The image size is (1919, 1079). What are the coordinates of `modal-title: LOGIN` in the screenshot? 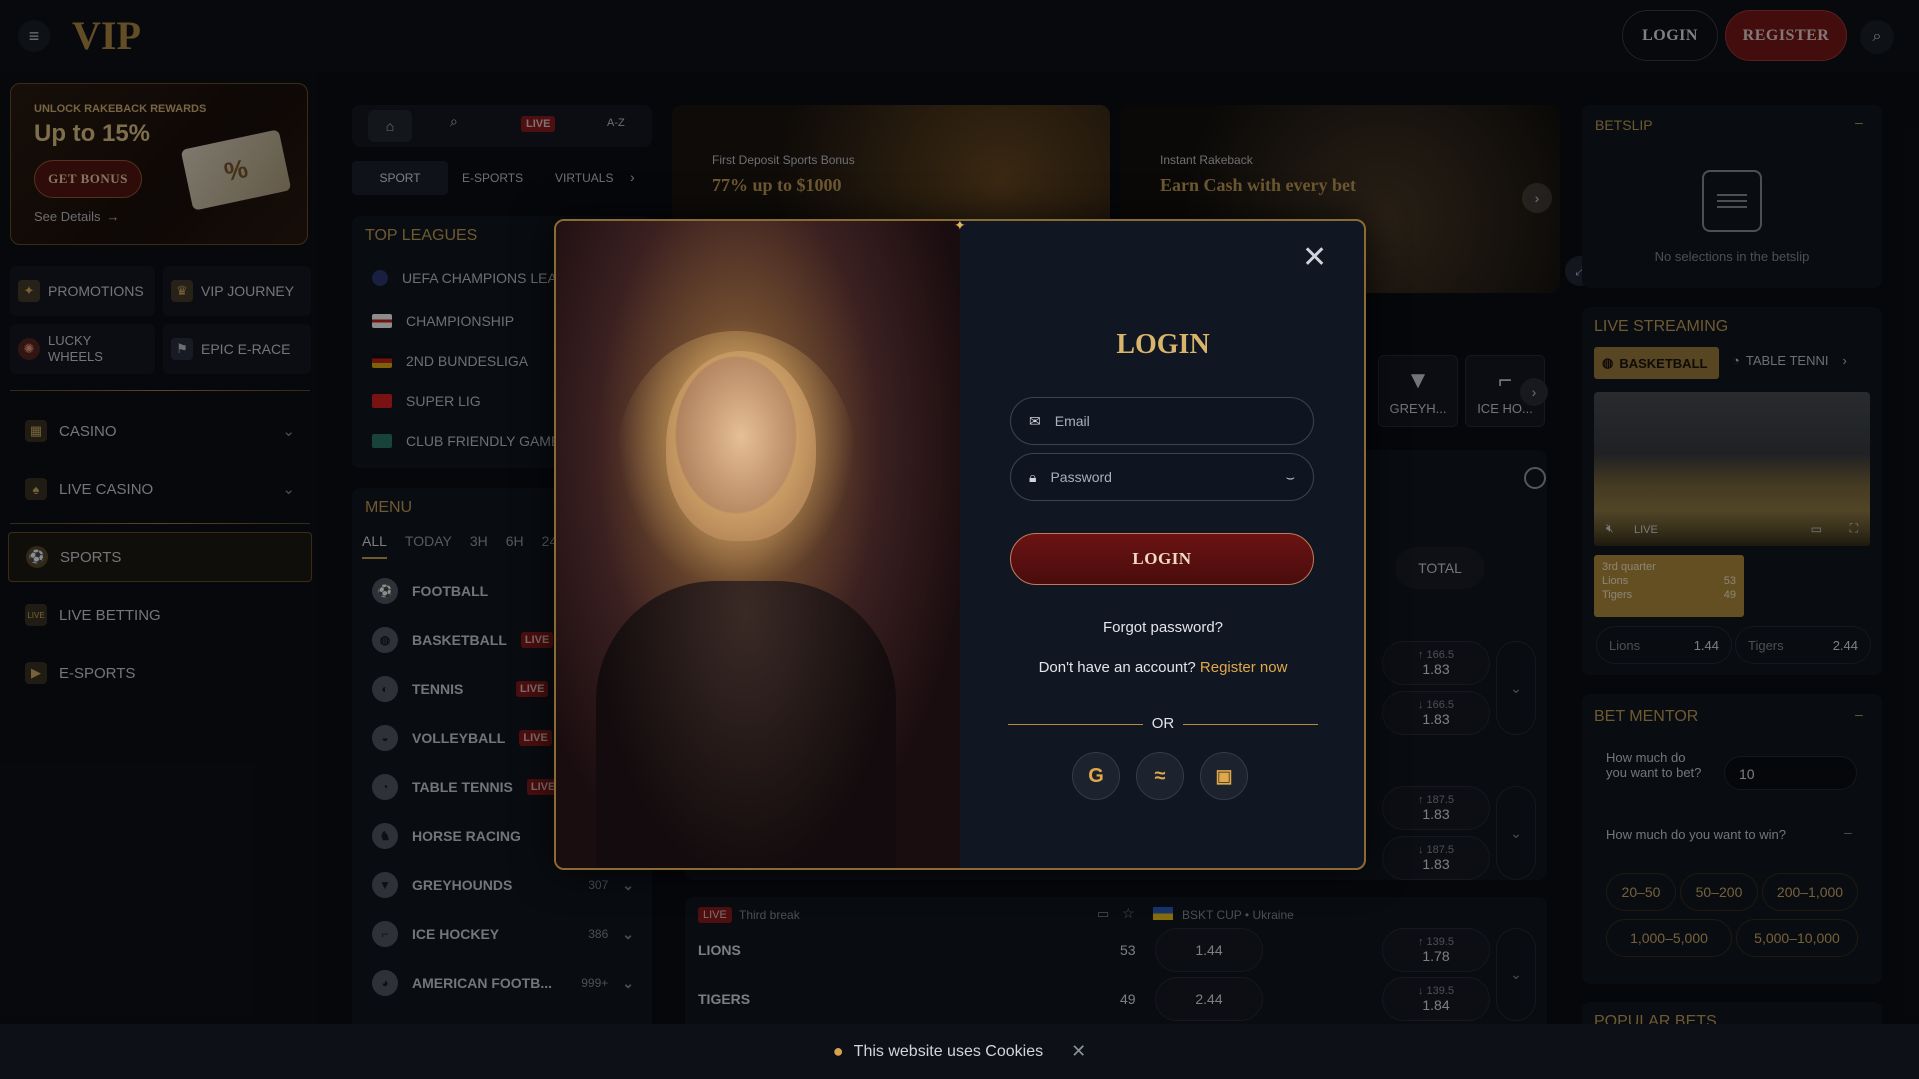 It's located at (1163, 344).